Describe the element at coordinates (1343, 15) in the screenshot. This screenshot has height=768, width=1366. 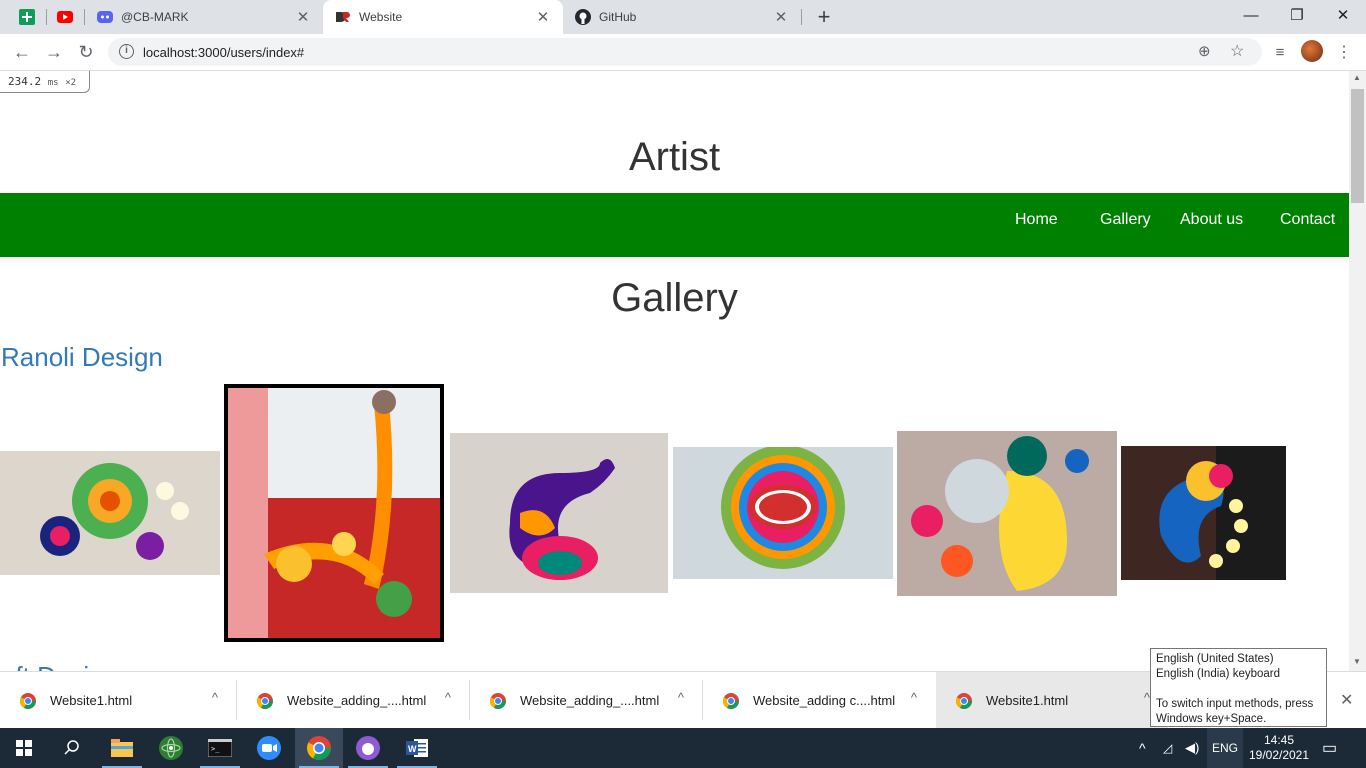
I see `close-window-button: ✕` at that location.